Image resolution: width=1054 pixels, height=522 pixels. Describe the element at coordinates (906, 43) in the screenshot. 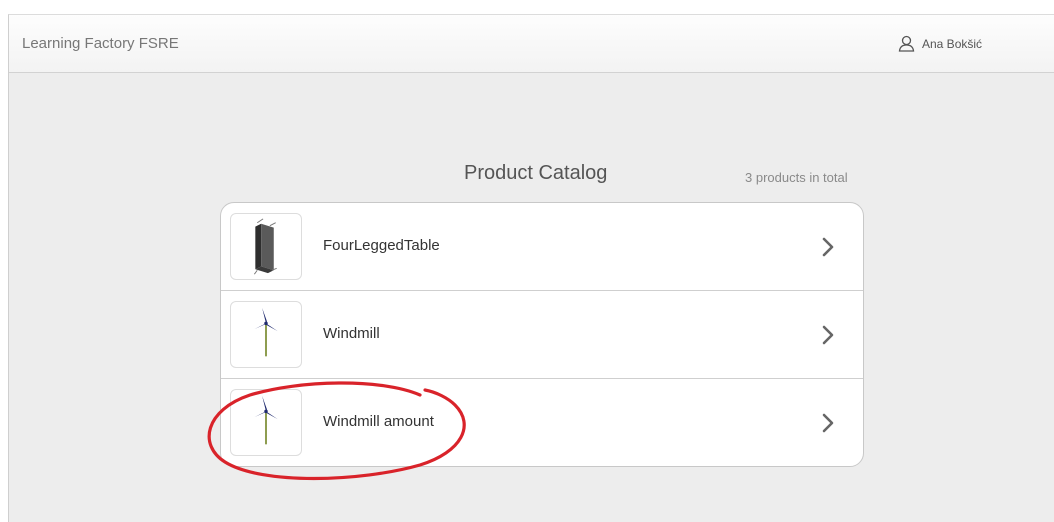

I see `user-icon` at that location.